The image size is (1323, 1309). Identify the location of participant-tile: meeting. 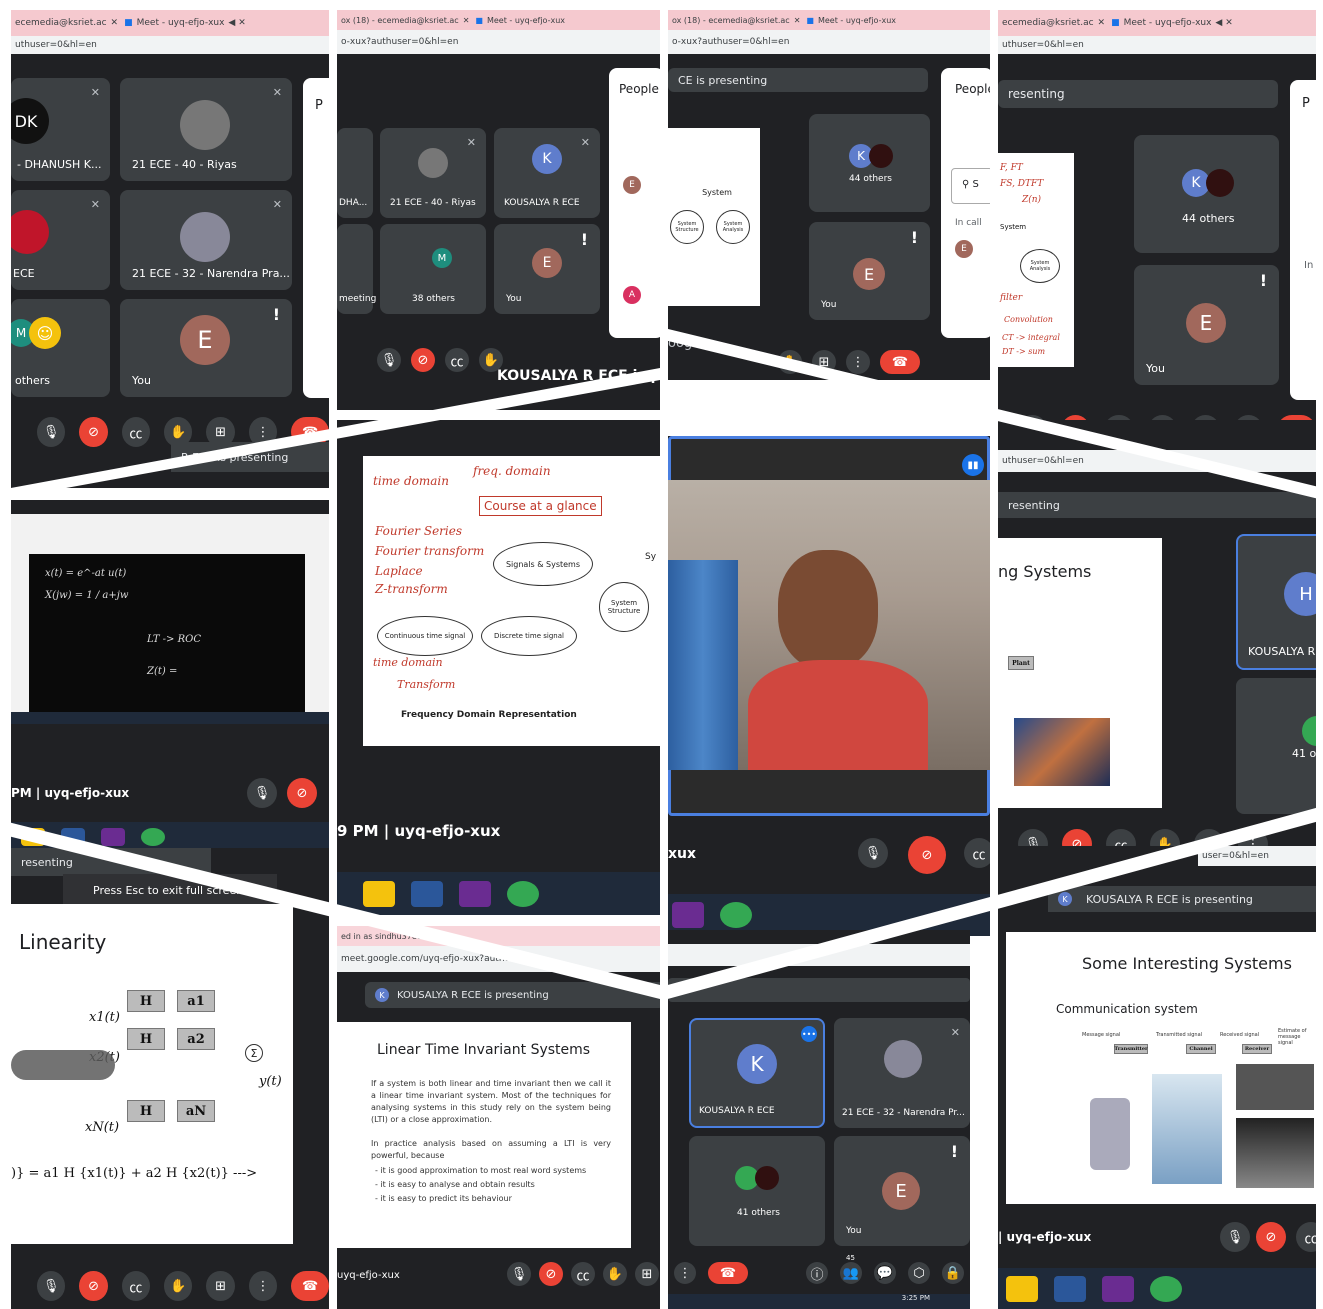
(356, 269).